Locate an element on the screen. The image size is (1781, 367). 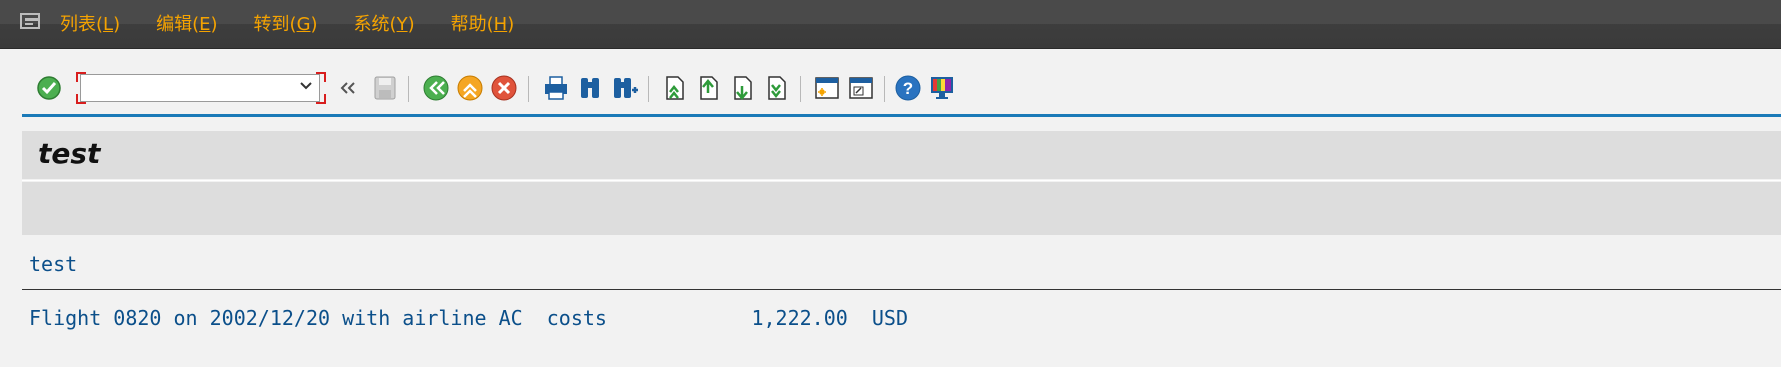
menu-system-key: Y is located at coordinates (402, 24).